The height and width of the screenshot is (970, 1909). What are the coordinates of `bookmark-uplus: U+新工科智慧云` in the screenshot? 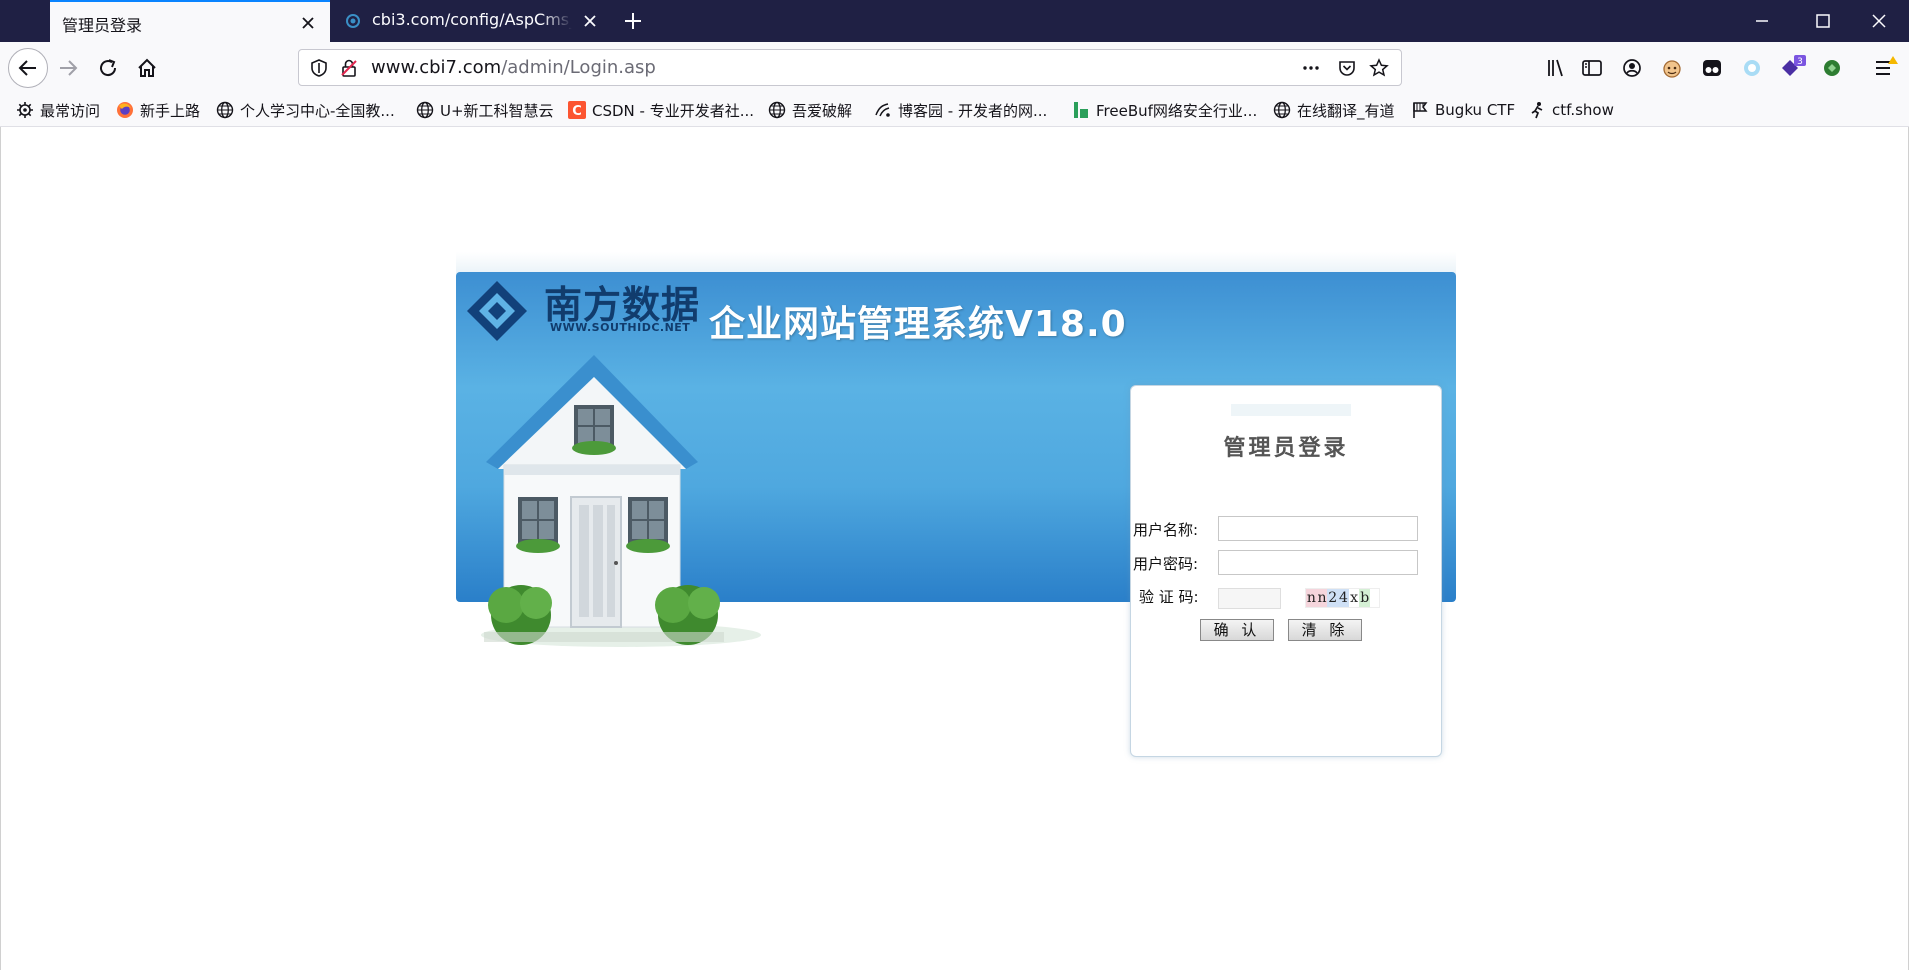 It's located at (485, 110).